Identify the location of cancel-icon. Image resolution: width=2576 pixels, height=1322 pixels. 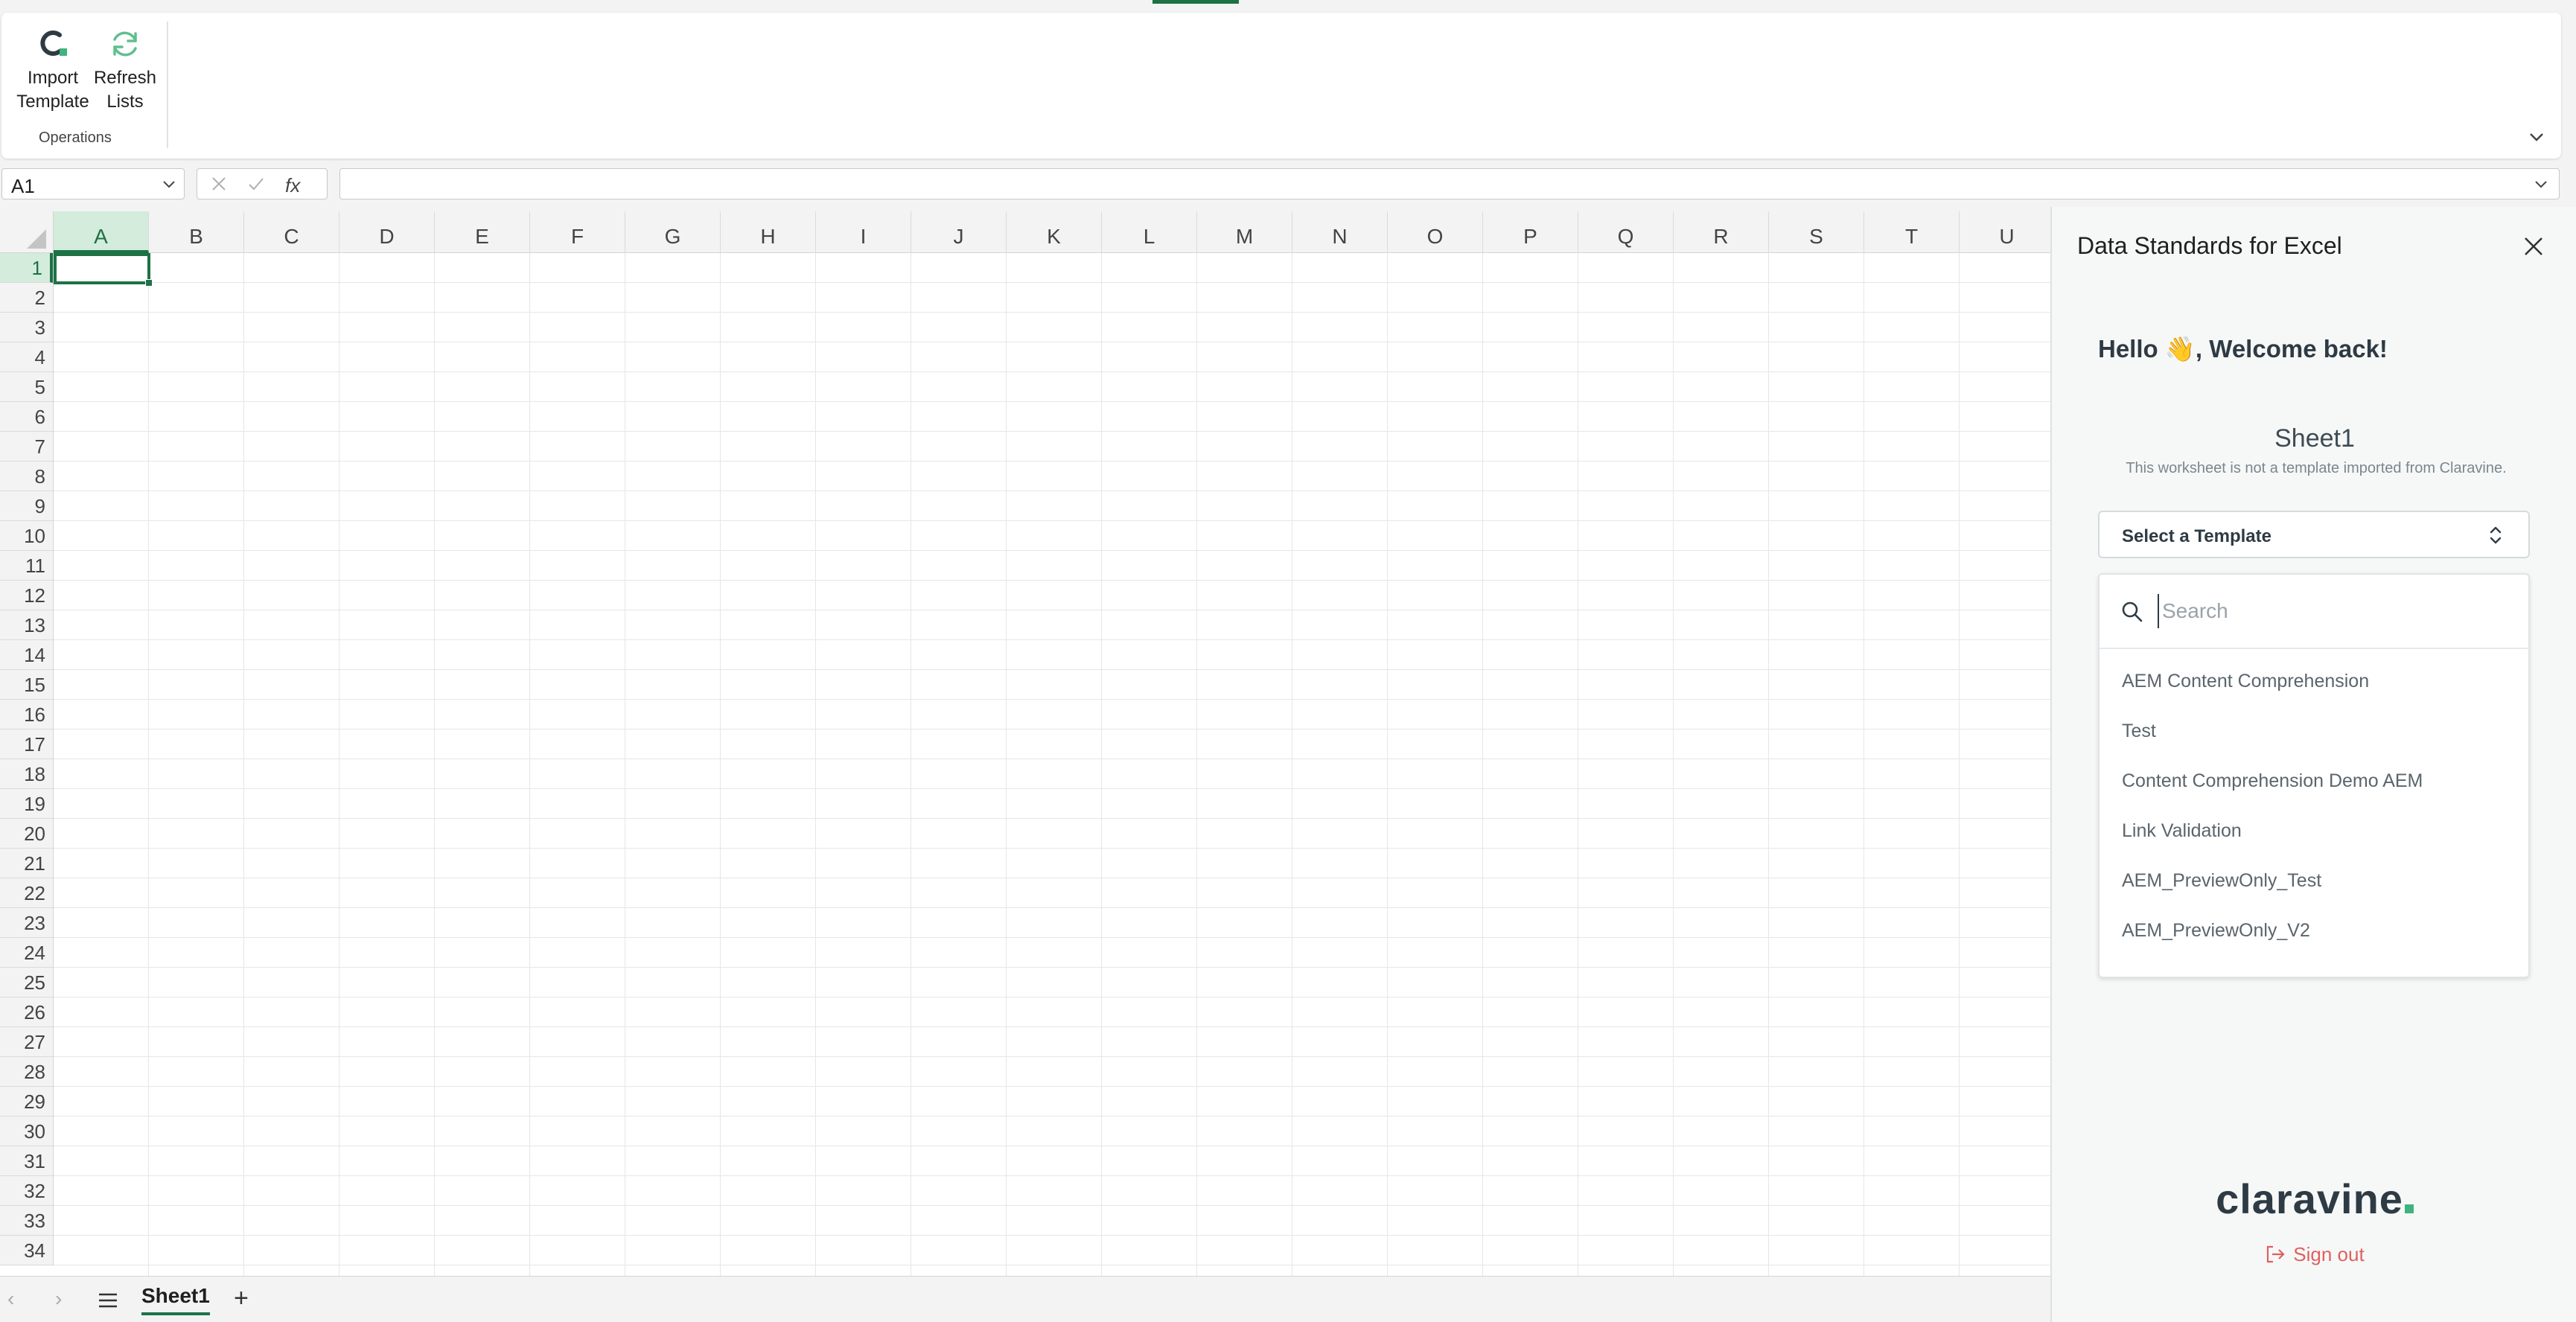
(219, 185).